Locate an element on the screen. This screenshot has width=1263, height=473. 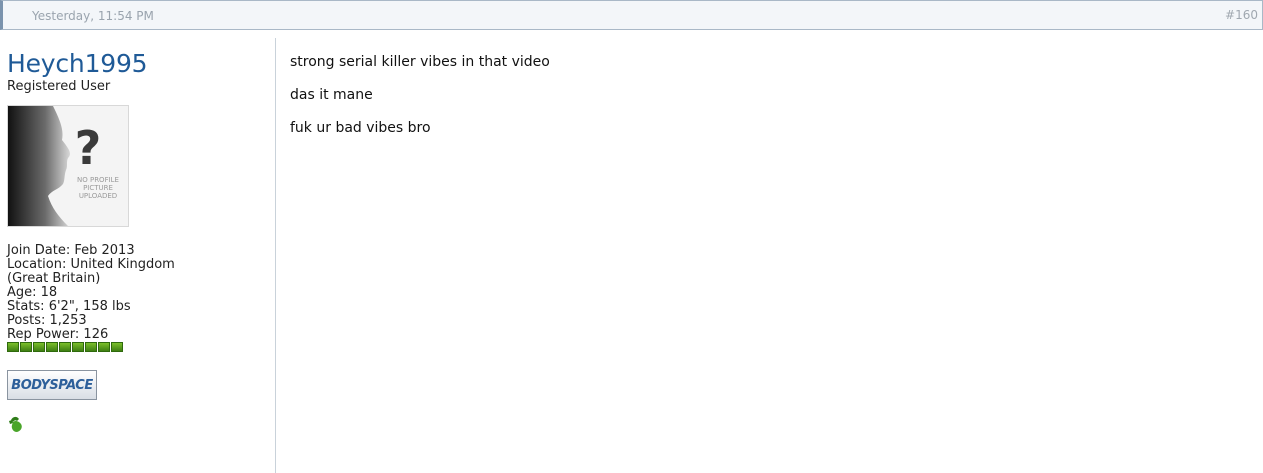
username-link: Heych1995 is located at coordinates (141, 64).